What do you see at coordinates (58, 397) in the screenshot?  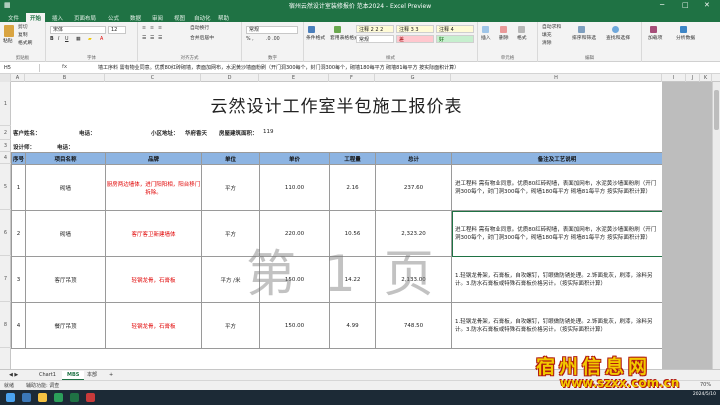 I see `edge-icon` at bounding box center [58, 397].